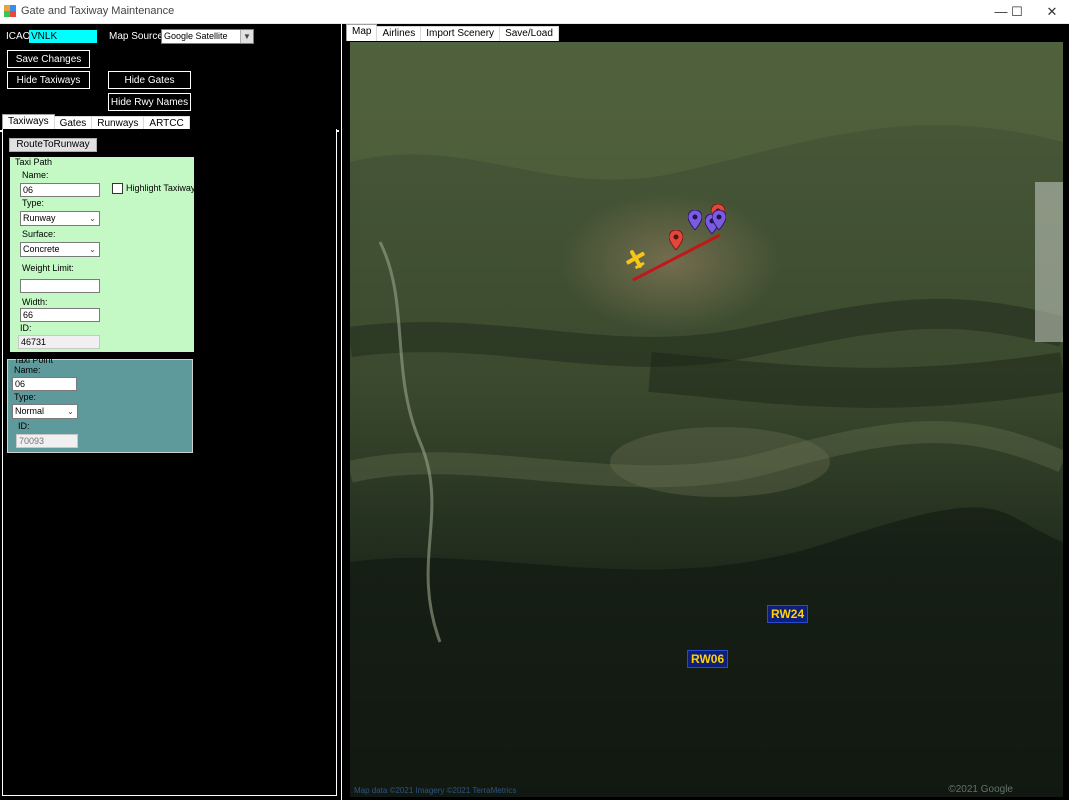 The width and height of the screenshot is (1069, 800). What do you see at coordinates (39, 218) in the screenshot?
I see `path-type-value: Runway` at bounding box center [39, 218].